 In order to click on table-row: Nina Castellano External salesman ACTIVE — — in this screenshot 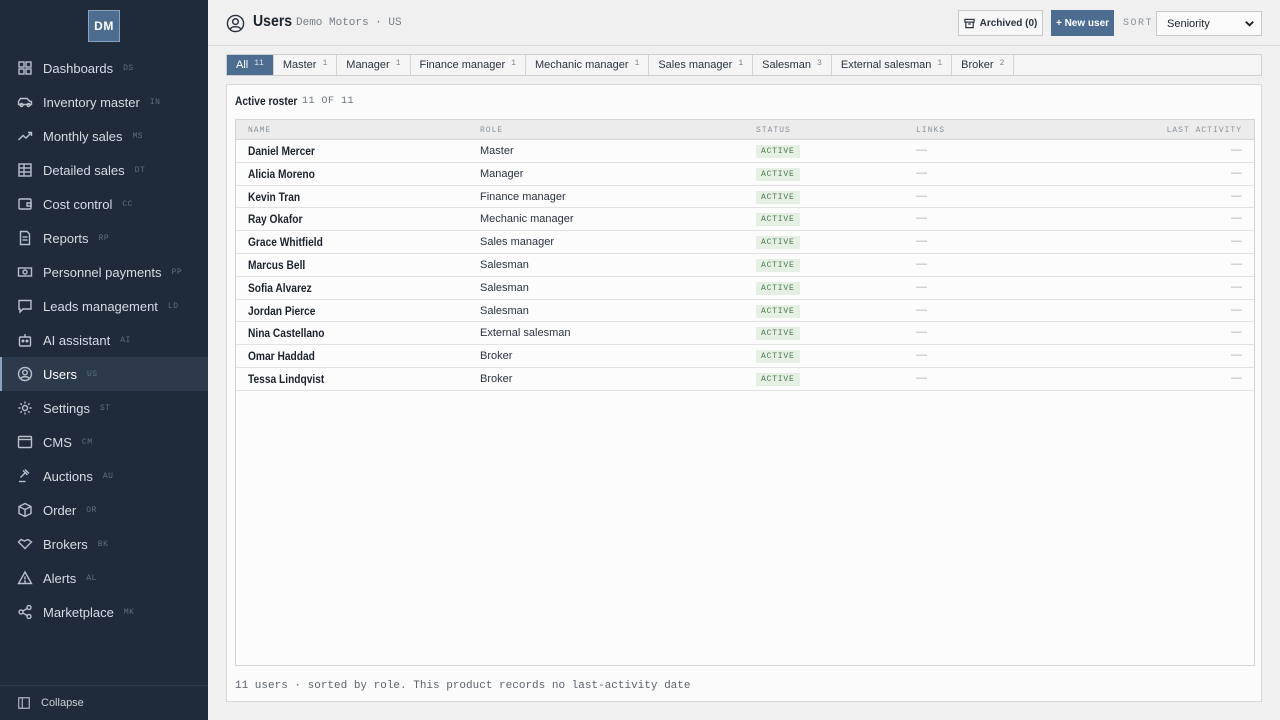, I will do `click(745, 334)`.